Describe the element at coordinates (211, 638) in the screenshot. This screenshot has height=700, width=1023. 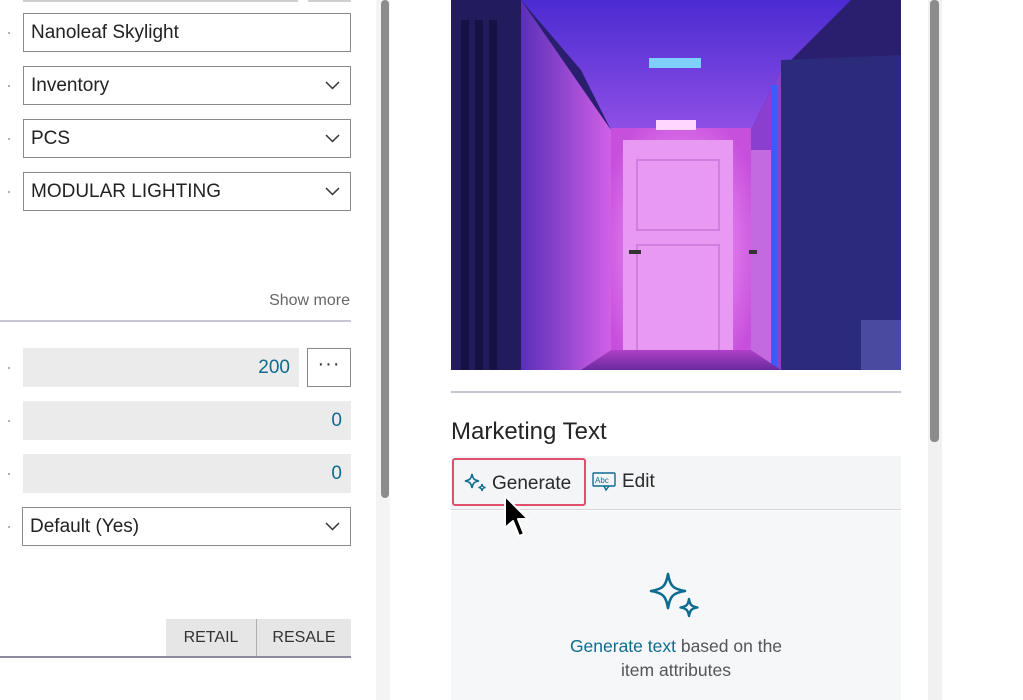
I see `retail-button: RETAIL` at that location.